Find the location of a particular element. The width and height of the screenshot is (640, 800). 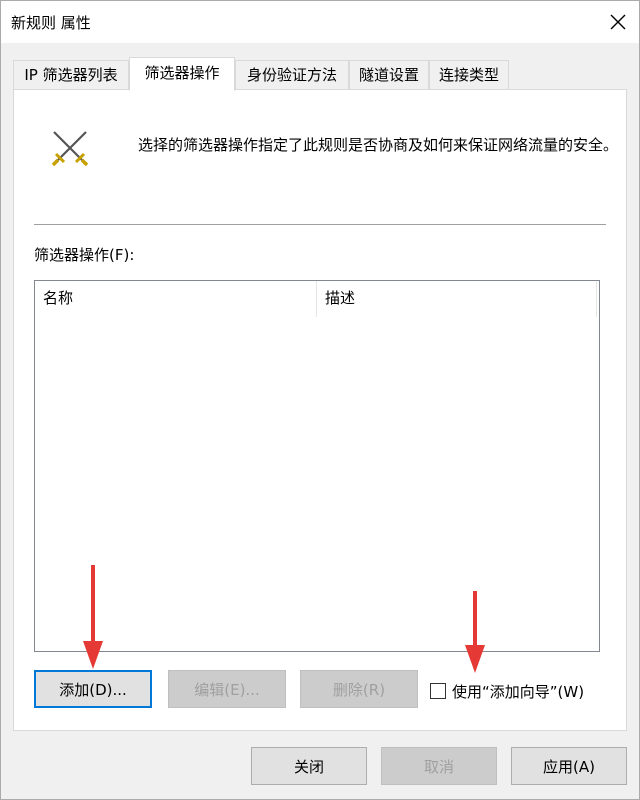

panel-description: 选择的筛选器操作指定了此规则是否协商及如何来保证网络流量的安全。 is located at coordinates (378, 145).